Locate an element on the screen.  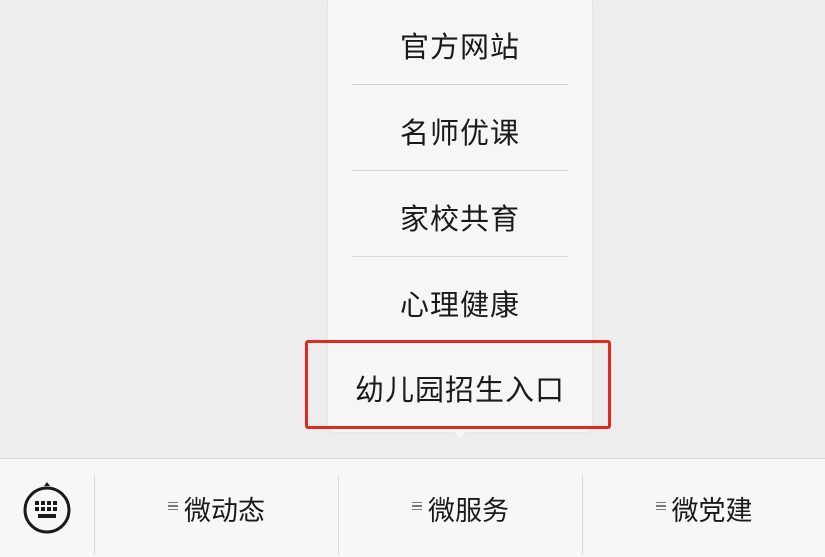
keyboard-icon is located at coordinates (47, 508).